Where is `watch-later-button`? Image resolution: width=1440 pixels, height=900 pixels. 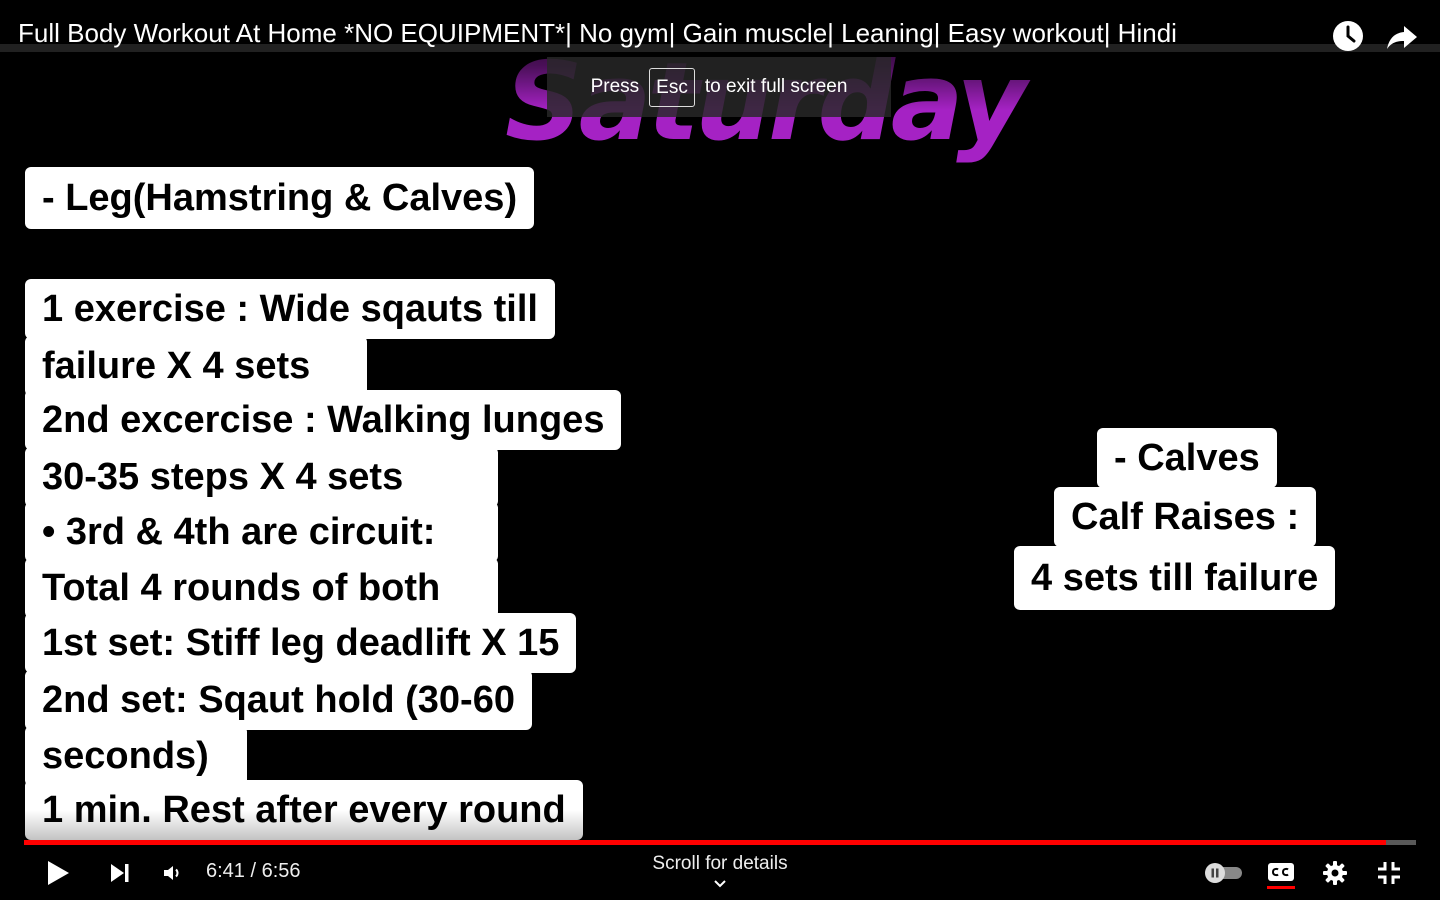
watch-later-button is located at coordinates (1348, 36).